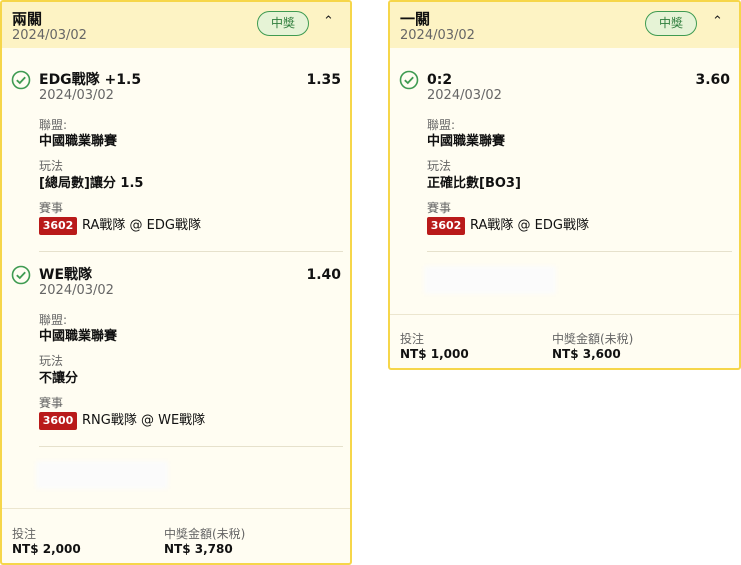 The height and width of the screenshot is (565, 741). What do you see at coordinates (66, 275) in the screenshot?
I see `bet-selection: WE戰隊` at bounding box center [66, 275].